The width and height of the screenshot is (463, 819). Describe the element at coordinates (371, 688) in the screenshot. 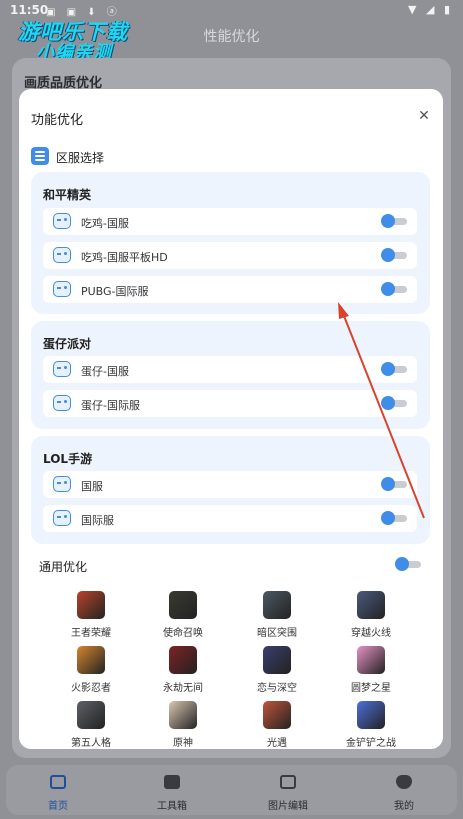

I see `game-name: 圆梦之星` at that location.